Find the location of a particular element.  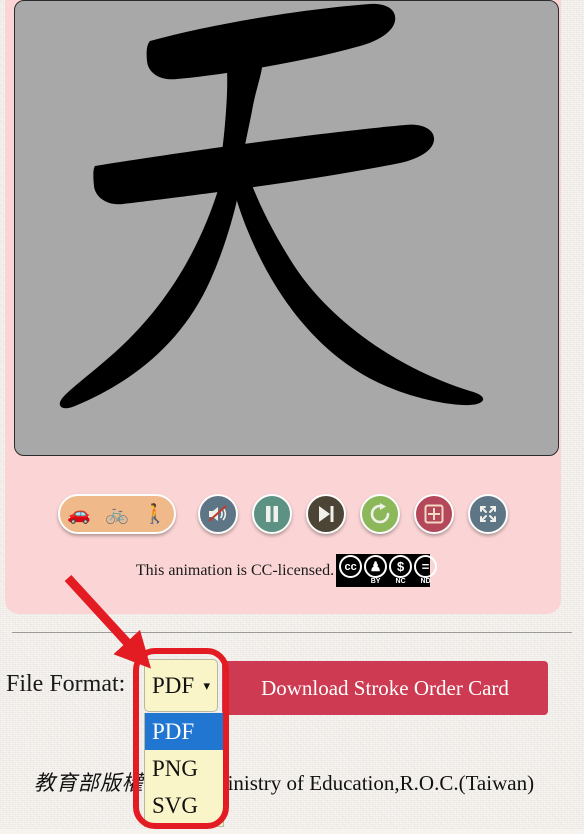

mute-icon is located at coordinates (217, 513).